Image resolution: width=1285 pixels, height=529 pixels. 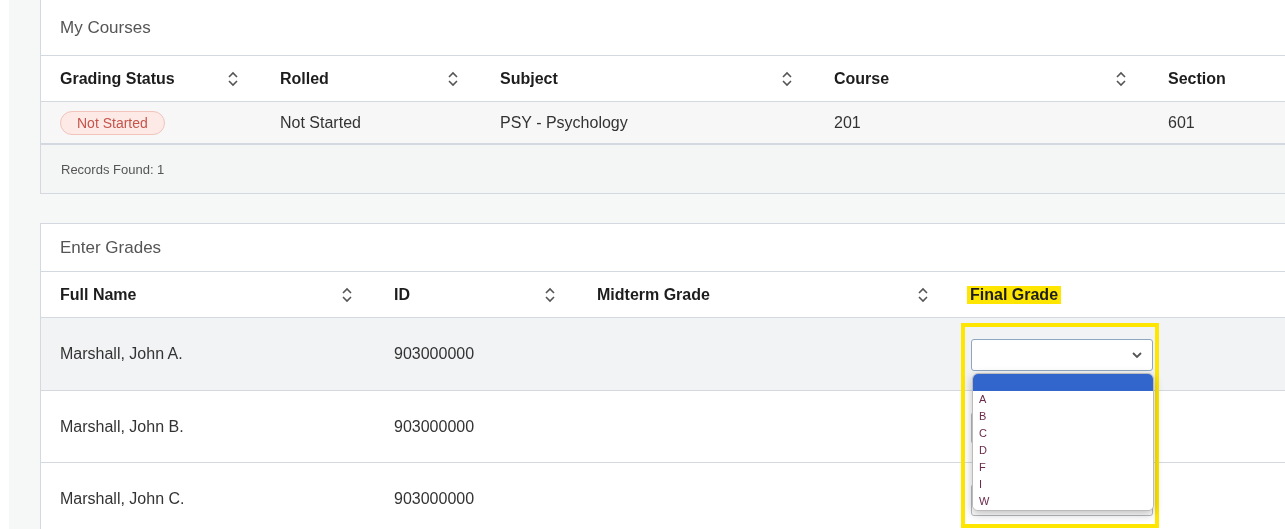 I want to click on dropdown-option: W, so click(x=1063, y=501).